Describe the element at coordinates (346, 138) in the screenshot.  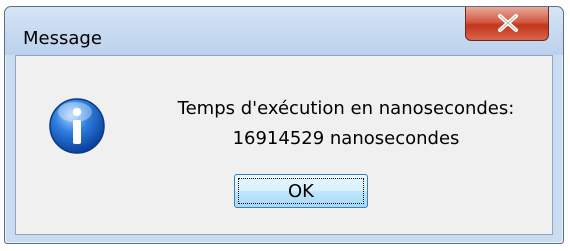
I see `message-line-2: 16914529 nanosecondes` at that location.